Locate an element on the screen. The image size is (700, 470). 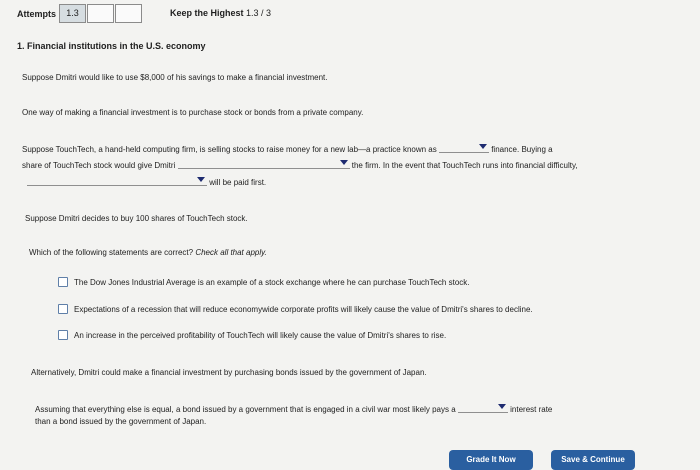
stock-paragraph-line-3: will be paid first. is located at coordinates (146, 182).